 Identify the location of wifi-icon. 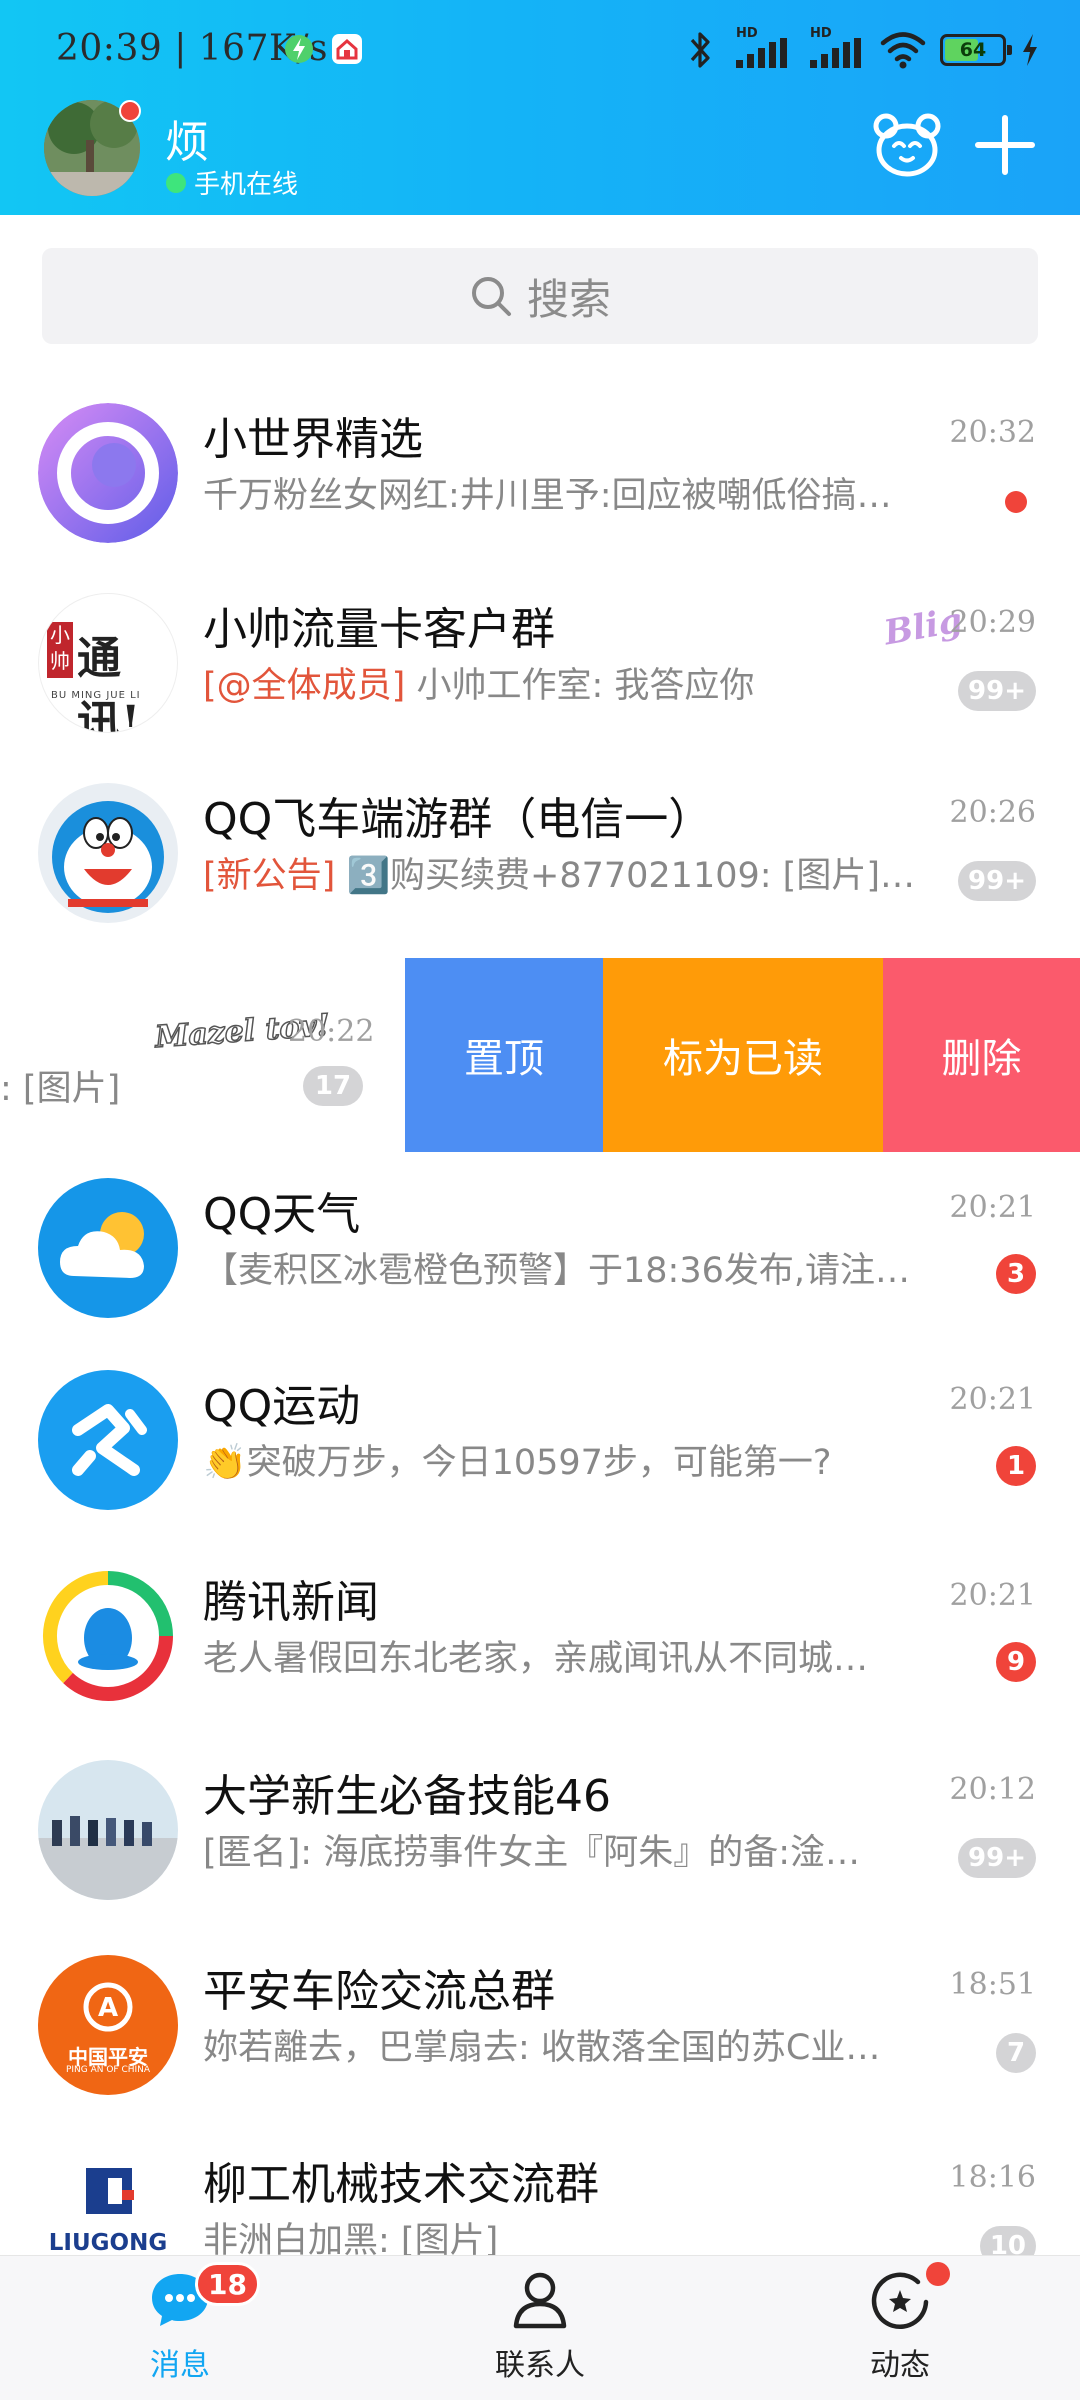
(903, 50).